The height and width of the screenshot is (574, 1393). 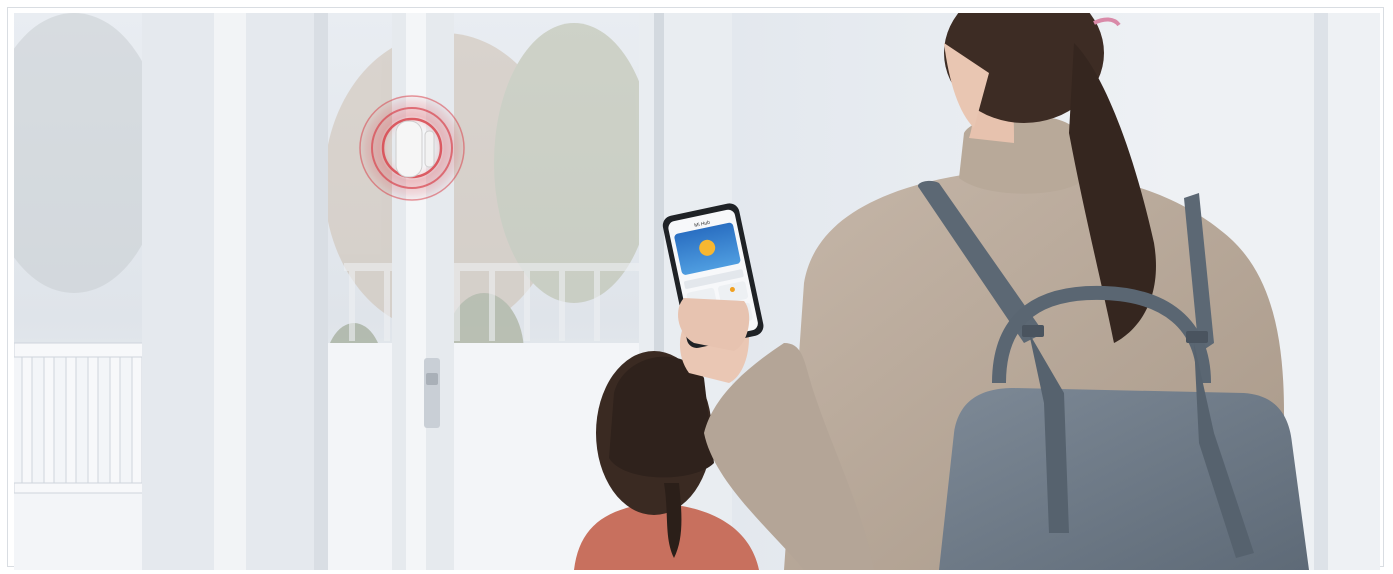 I want to click on door-sensor-alert, so click(x=412, y=148).